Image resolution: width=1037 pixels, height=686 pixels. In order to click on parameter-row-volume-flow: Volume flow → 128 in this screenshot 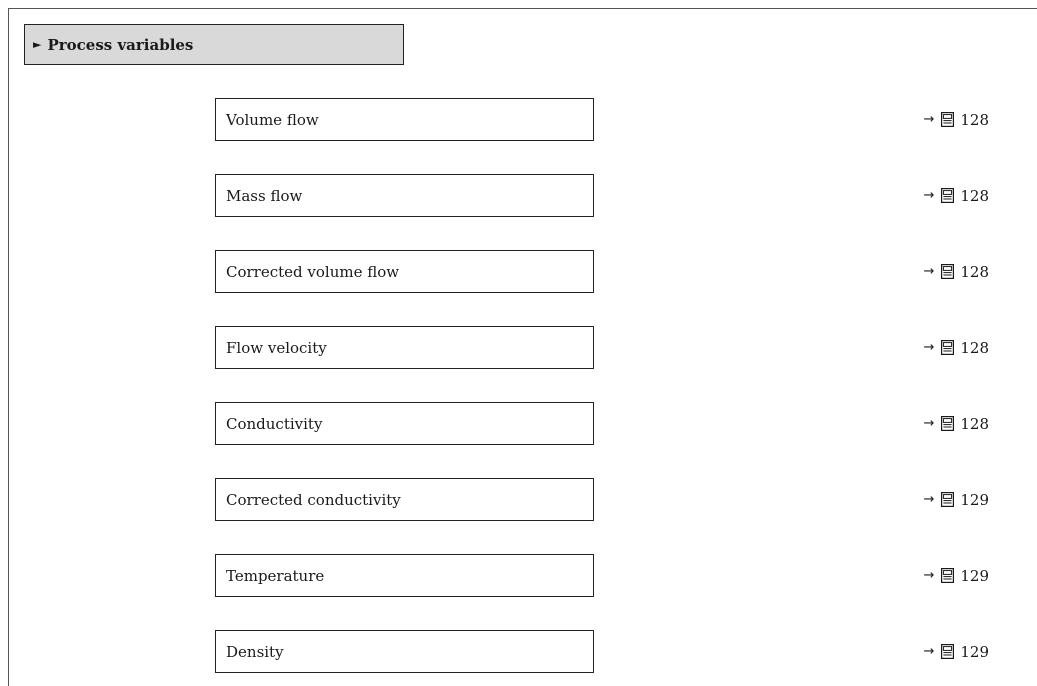, I will do `click(605, 119)`.